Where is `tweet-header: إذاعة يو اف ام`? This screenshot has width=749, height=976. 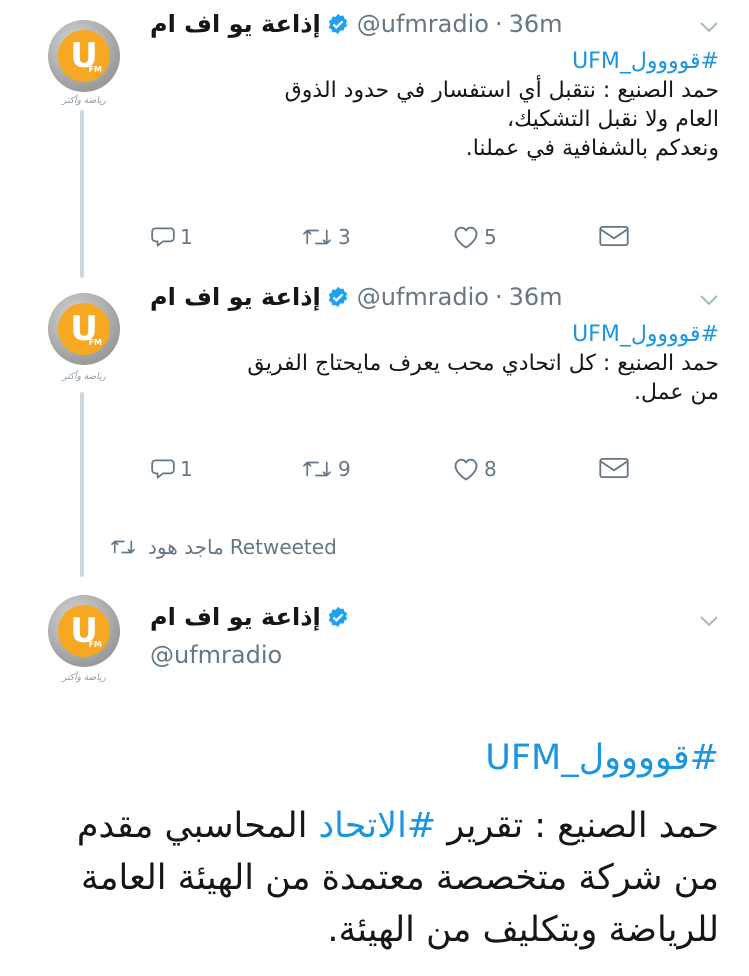 tweet-header: إذاعة يو اف ام is located at coordinates (404, 617).